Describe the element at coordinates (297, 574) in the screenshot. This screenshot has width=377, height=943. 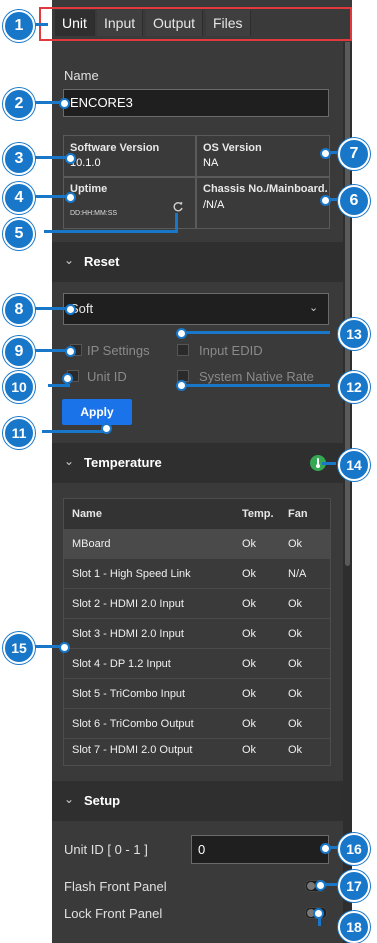
I see `row-fan: N/A` at that location.